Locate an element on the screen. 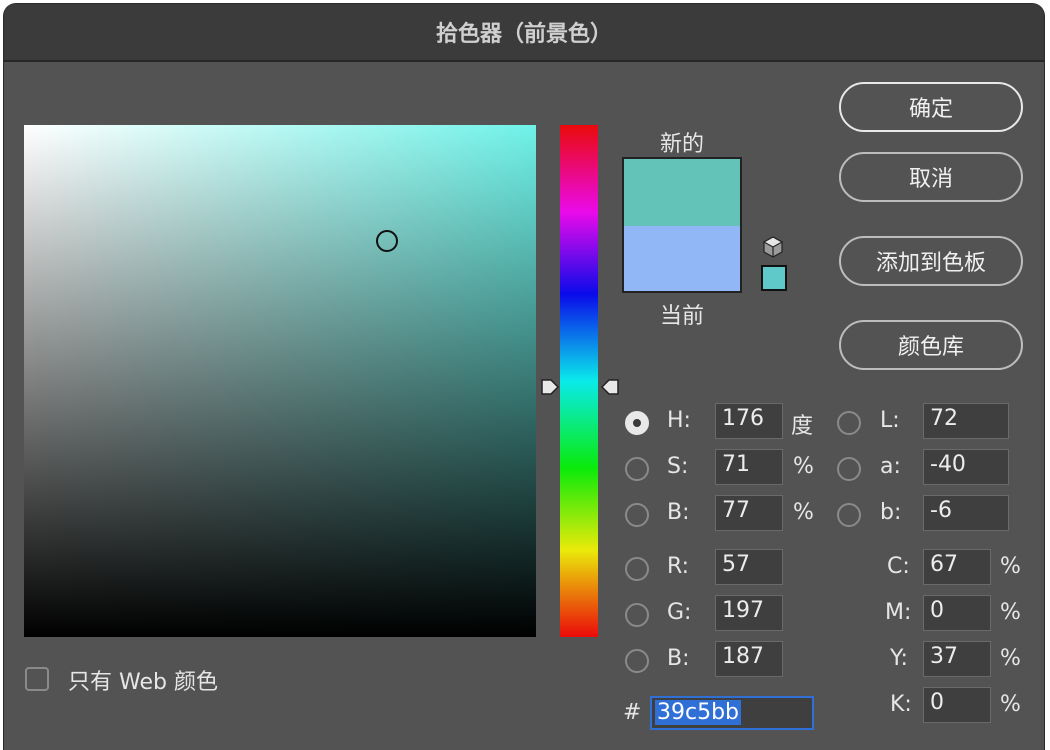 The image size is (1050, 750). new-color-label: 新的 is located at coordinates (681, 144).